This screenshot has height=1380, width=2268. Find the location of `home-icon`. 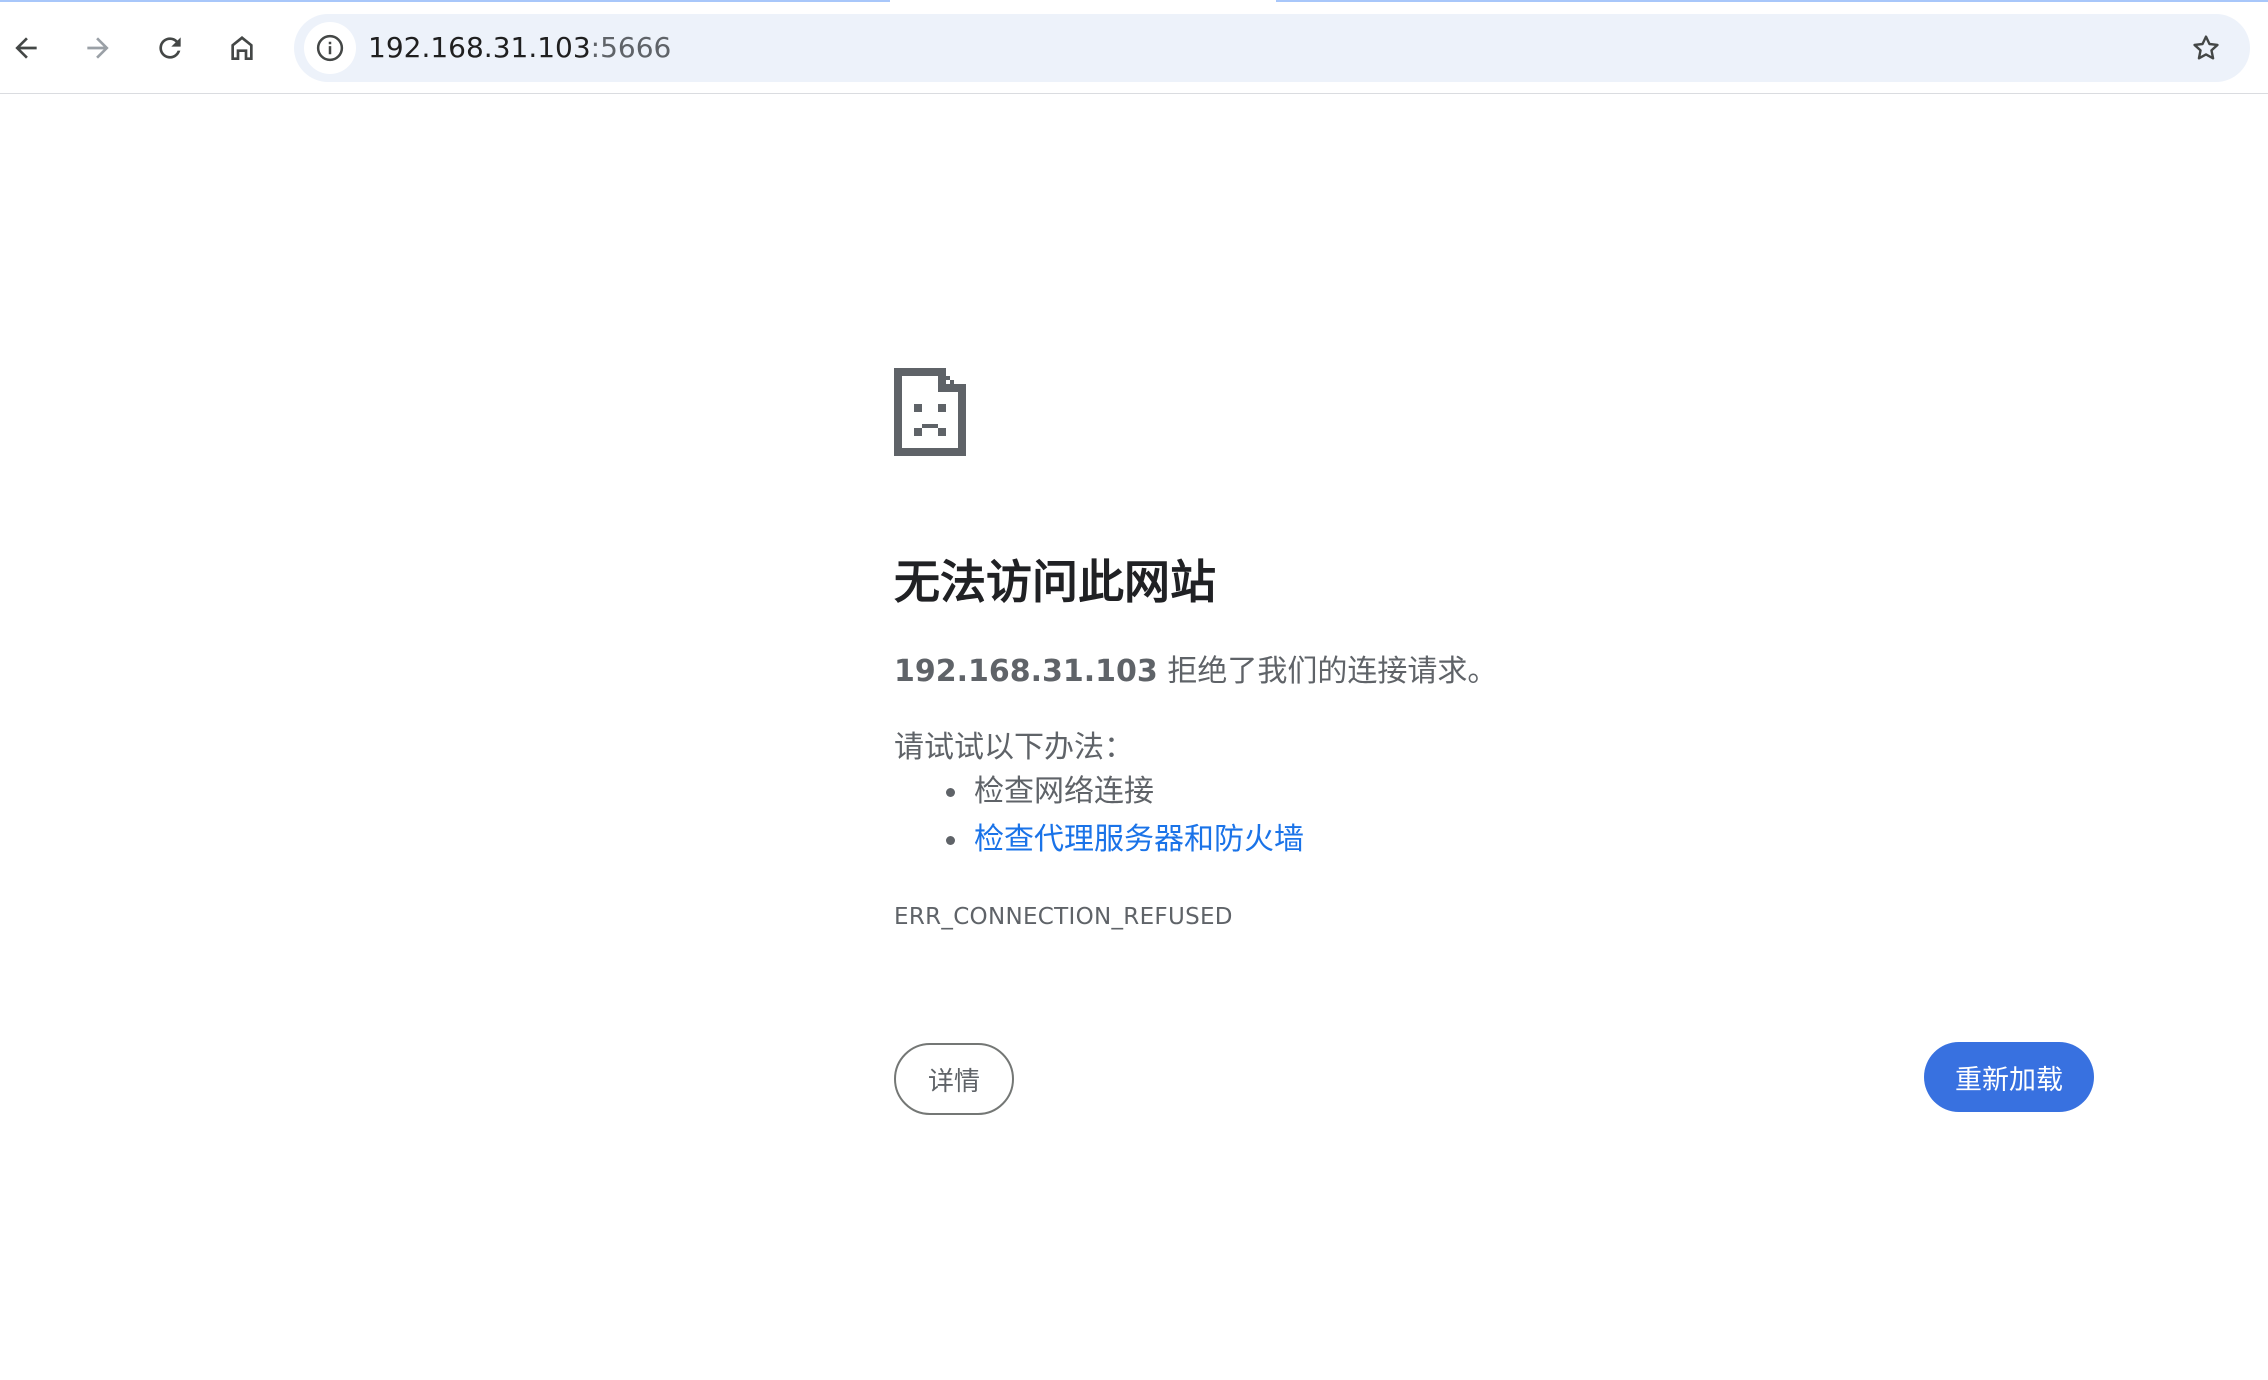

home-icon is located at coordinates (242, 48).